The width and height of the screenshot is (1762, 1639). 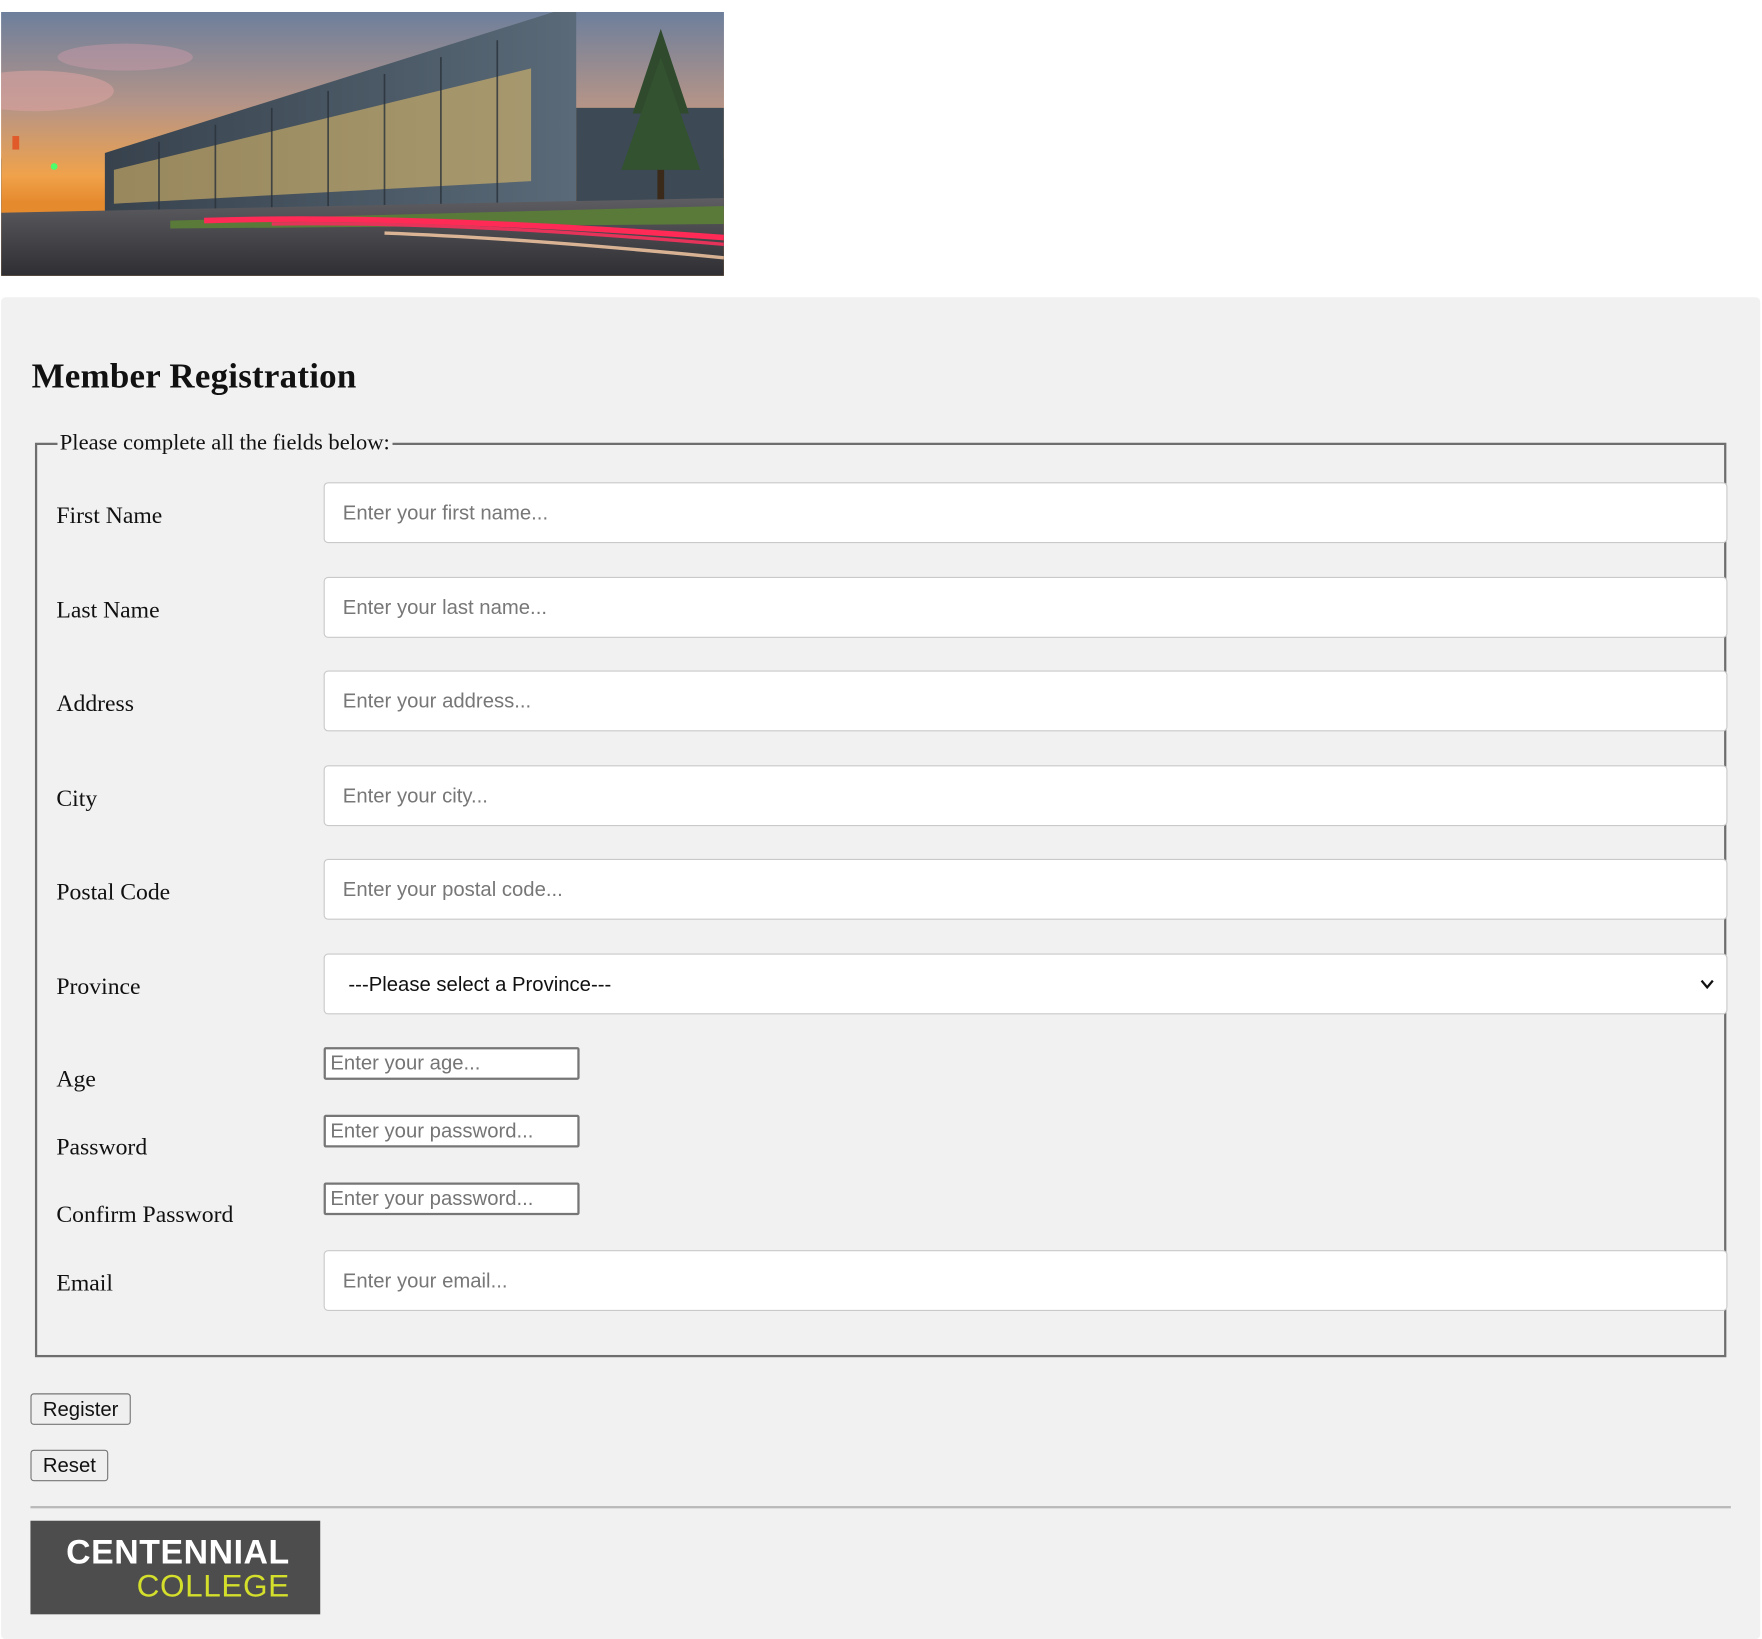 I want to click on email-input, so click(x=1025, y=1280).